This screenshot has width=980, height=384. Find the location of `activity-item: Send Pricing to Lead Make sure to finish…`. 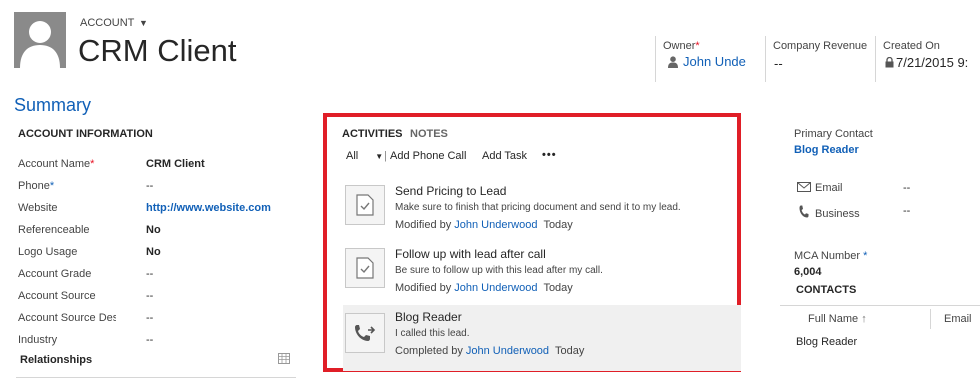

activity-item: Send Pricing to Lead Make sure to finish… is located at coordinates (542, 212).